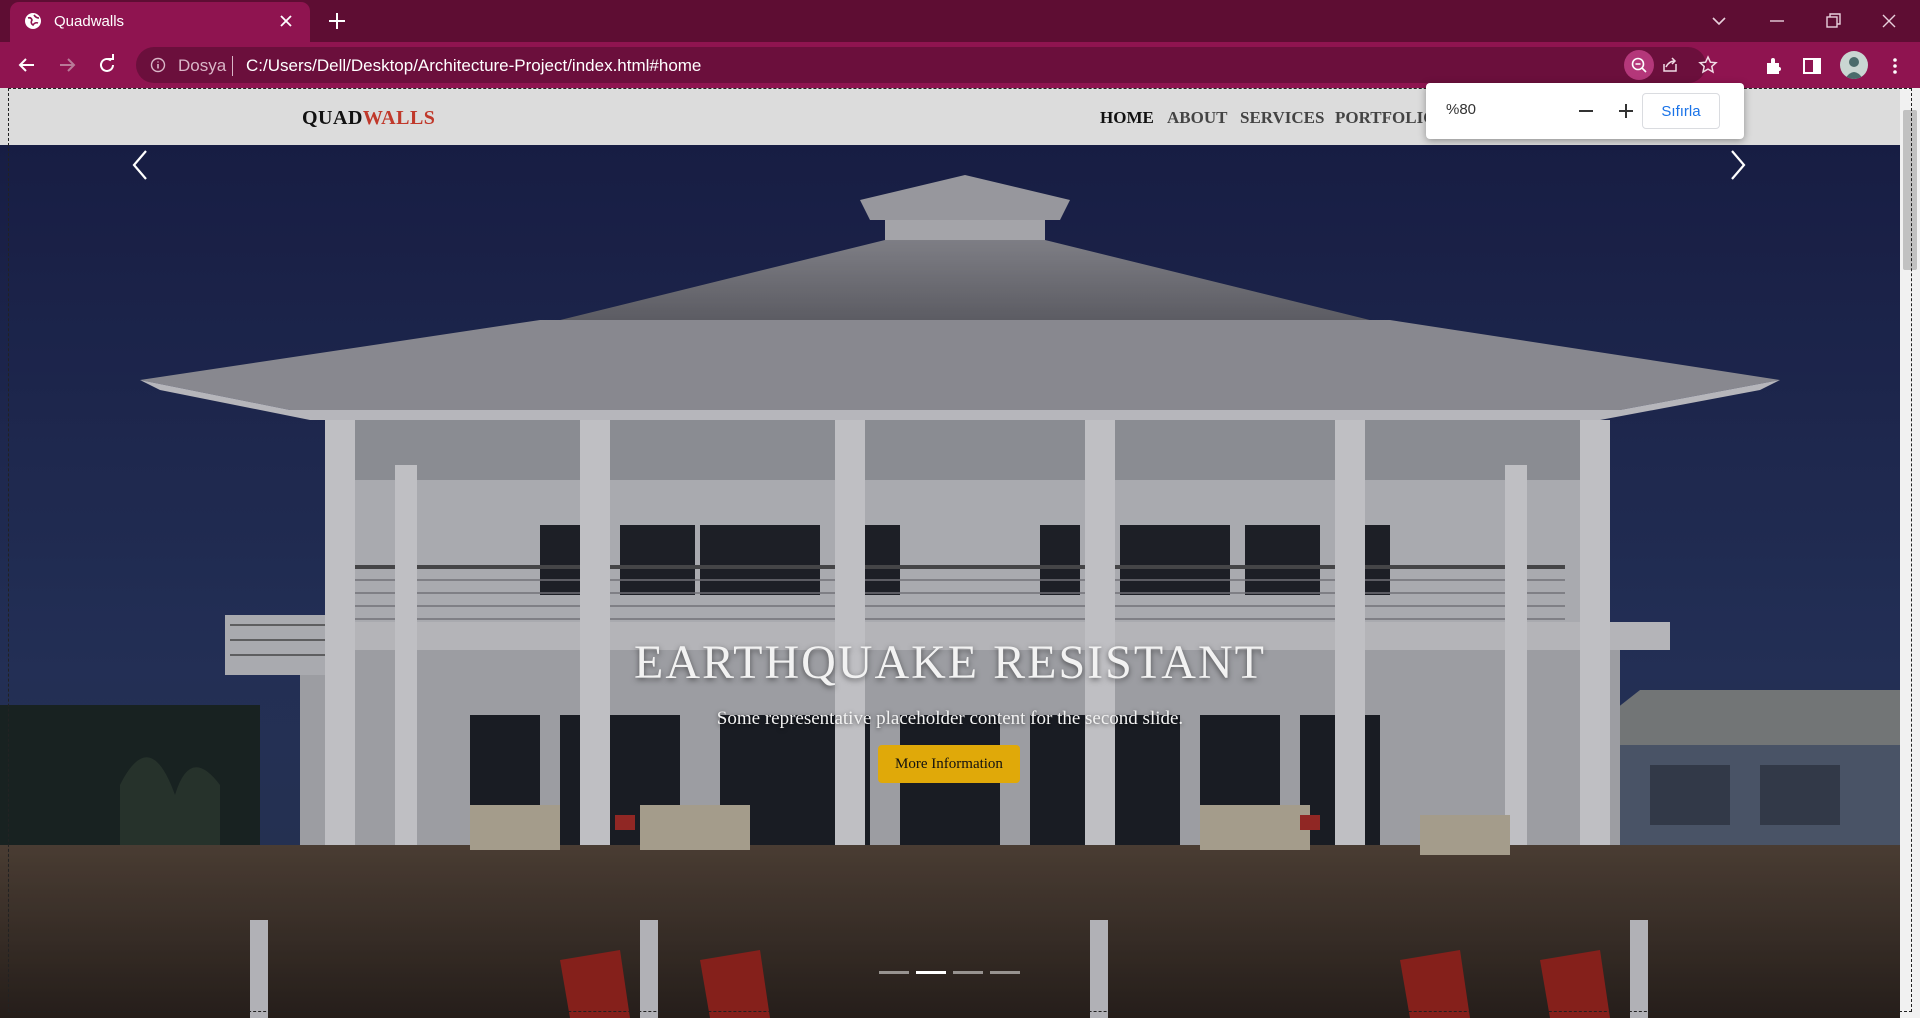 This screenshot has width=1920, height=1018. I want to click on browser-tab: Quadwalls, so click(160, 22).